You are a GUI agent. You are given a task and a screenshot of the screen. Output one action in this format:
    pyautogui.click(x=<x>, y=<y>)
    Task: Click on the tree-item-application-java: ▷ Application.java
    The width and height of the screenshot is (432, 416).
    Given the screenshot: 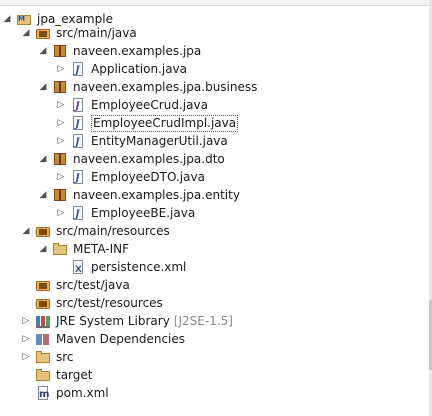 What is the action you would take?
    pyautogui.click(x=122, y=70)
    